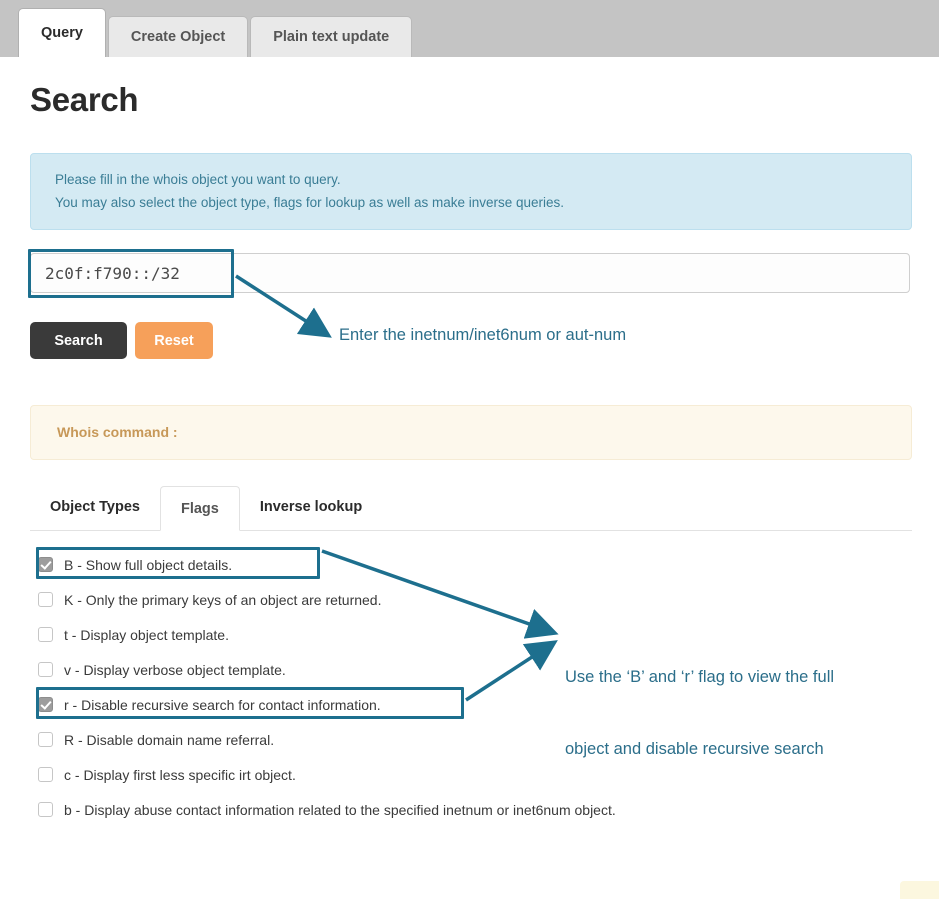 The width and height of the screenshot is (939, 899). What do you see at coordinates (178, 36) in the screenshot?
I see `tab-create-object: Create Object` at bounding box center [178, 36].